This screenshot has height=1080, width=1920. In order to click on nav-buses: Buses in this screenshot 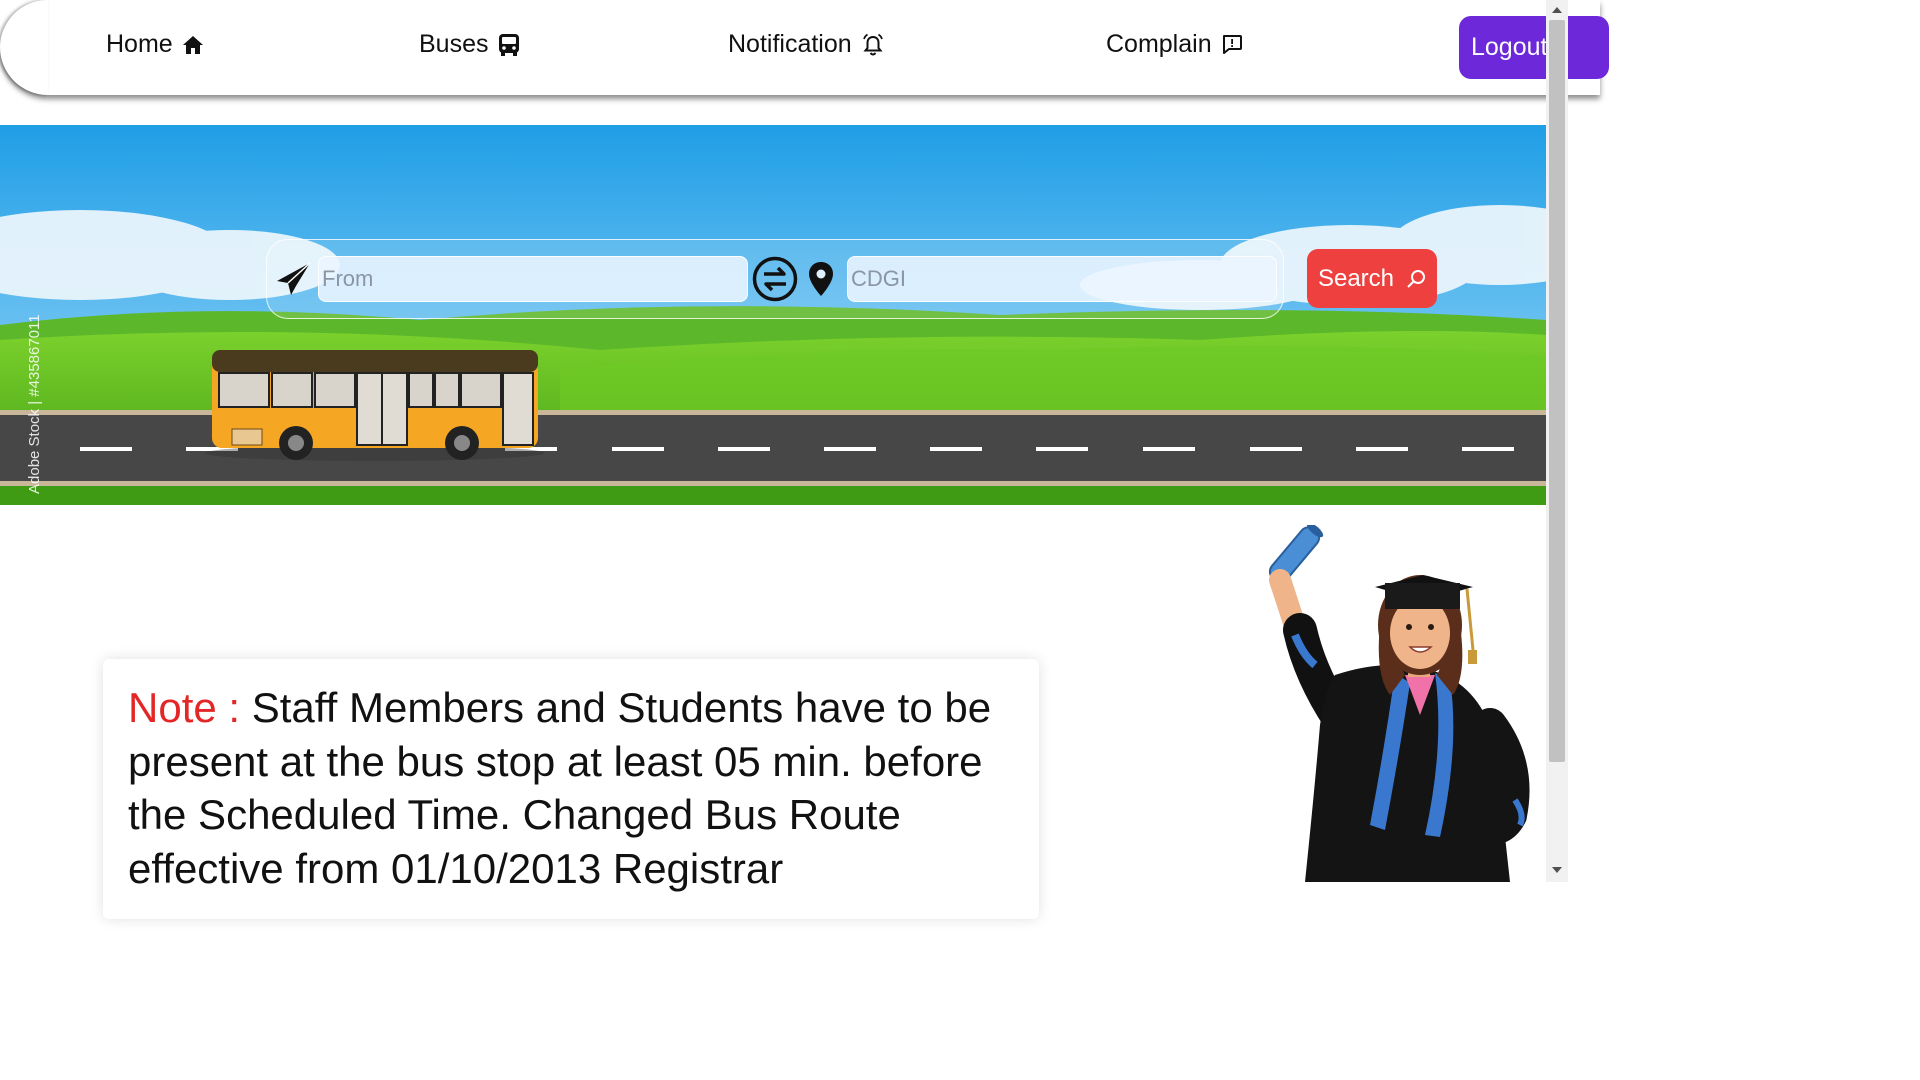, I will do `click(470, 44)`.